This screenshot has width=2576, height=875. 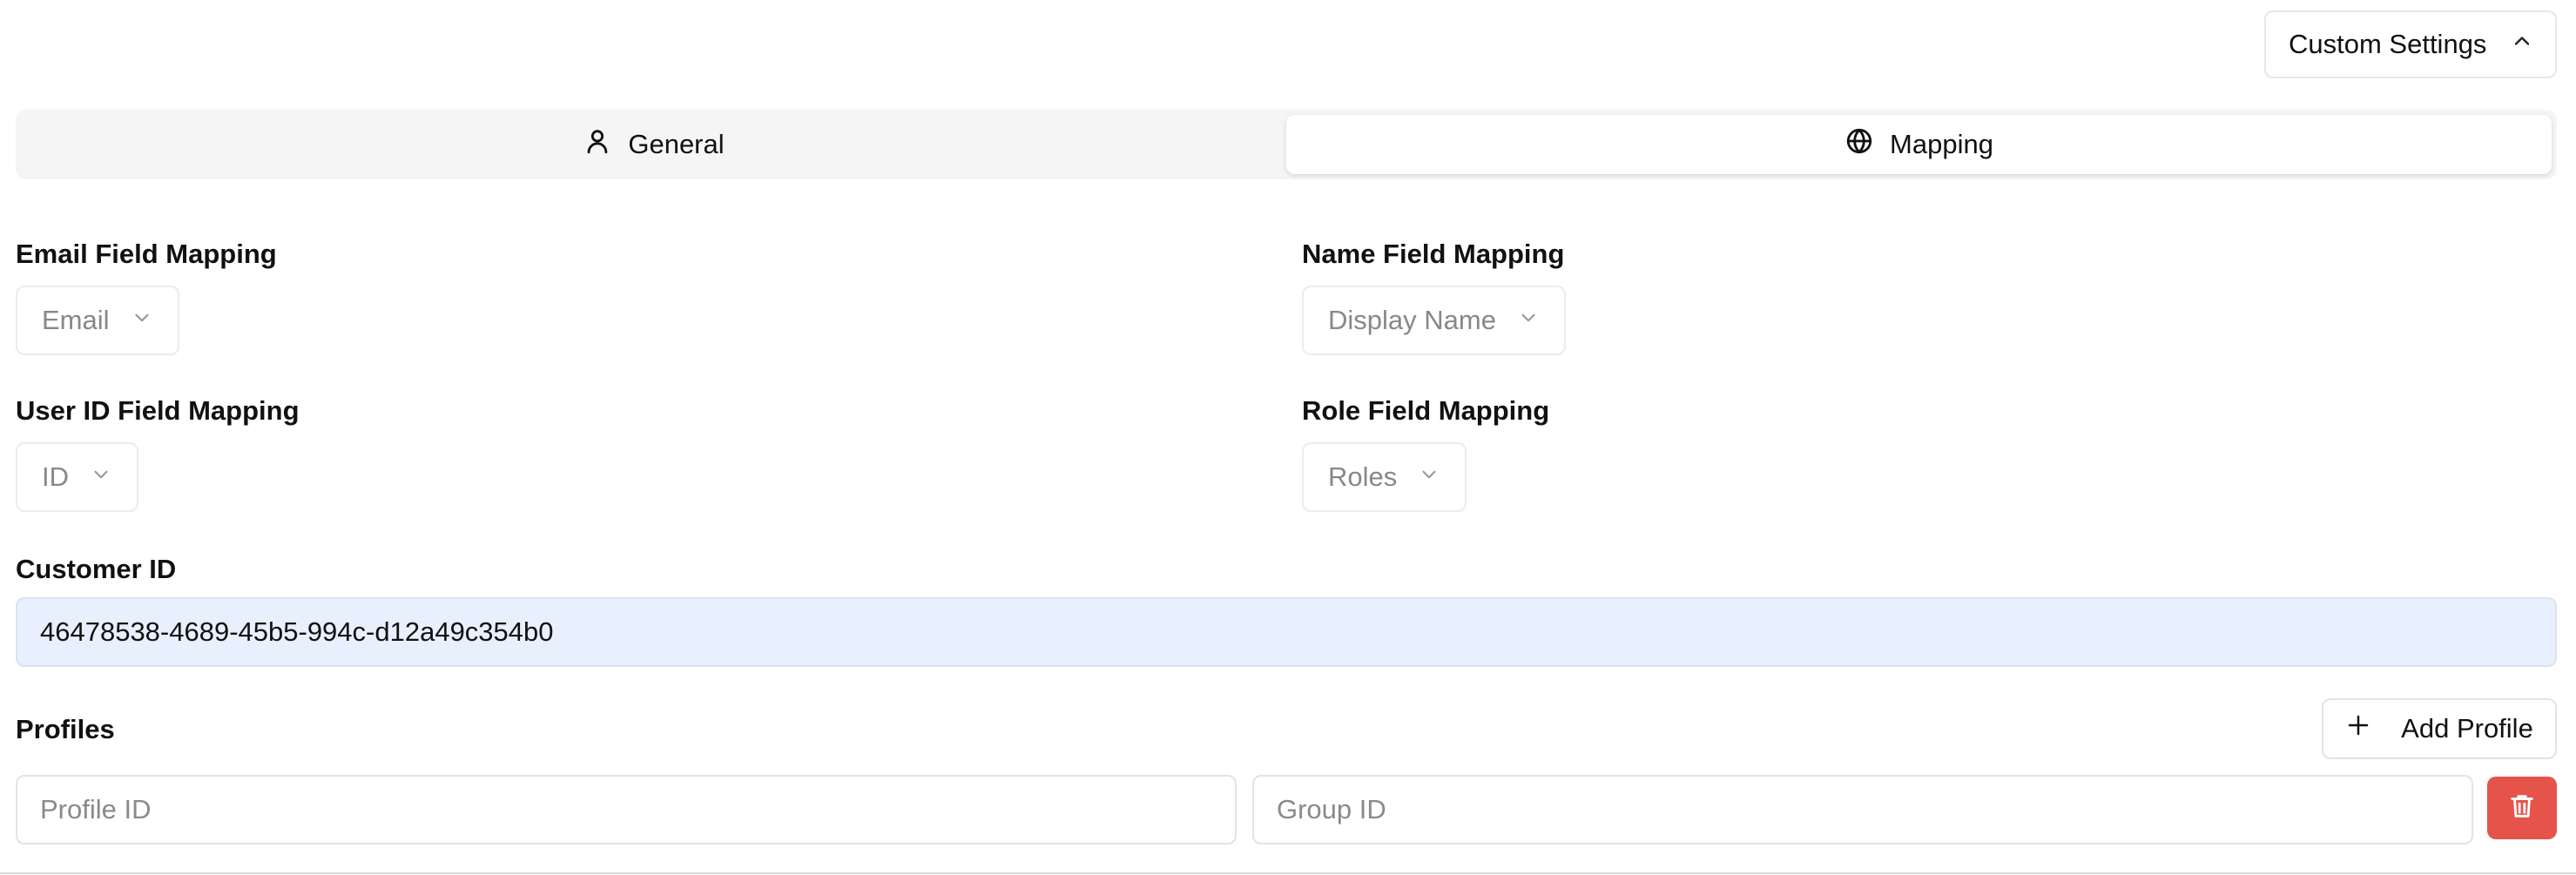 What do you see at coordinates (2388, 44) in the screenshot?
I see `custom-settings-label: Custom Settings` at bounding box center [2388, 44].